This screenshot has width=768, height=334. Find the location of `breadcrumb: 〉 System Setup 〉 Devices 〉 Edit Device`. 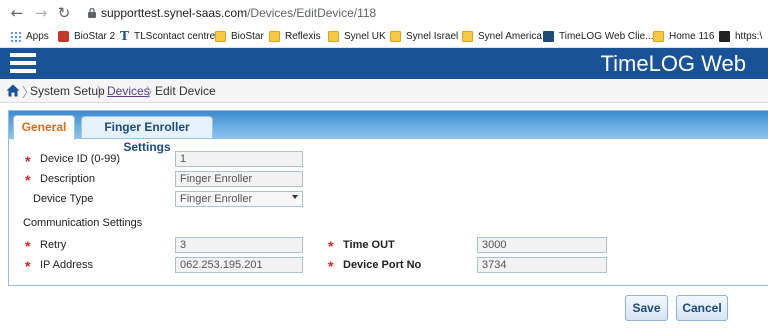

breadcrumb: 〉 System Setup 〉 Devices 〉 Edit Device is located at coordinates (384, 91).